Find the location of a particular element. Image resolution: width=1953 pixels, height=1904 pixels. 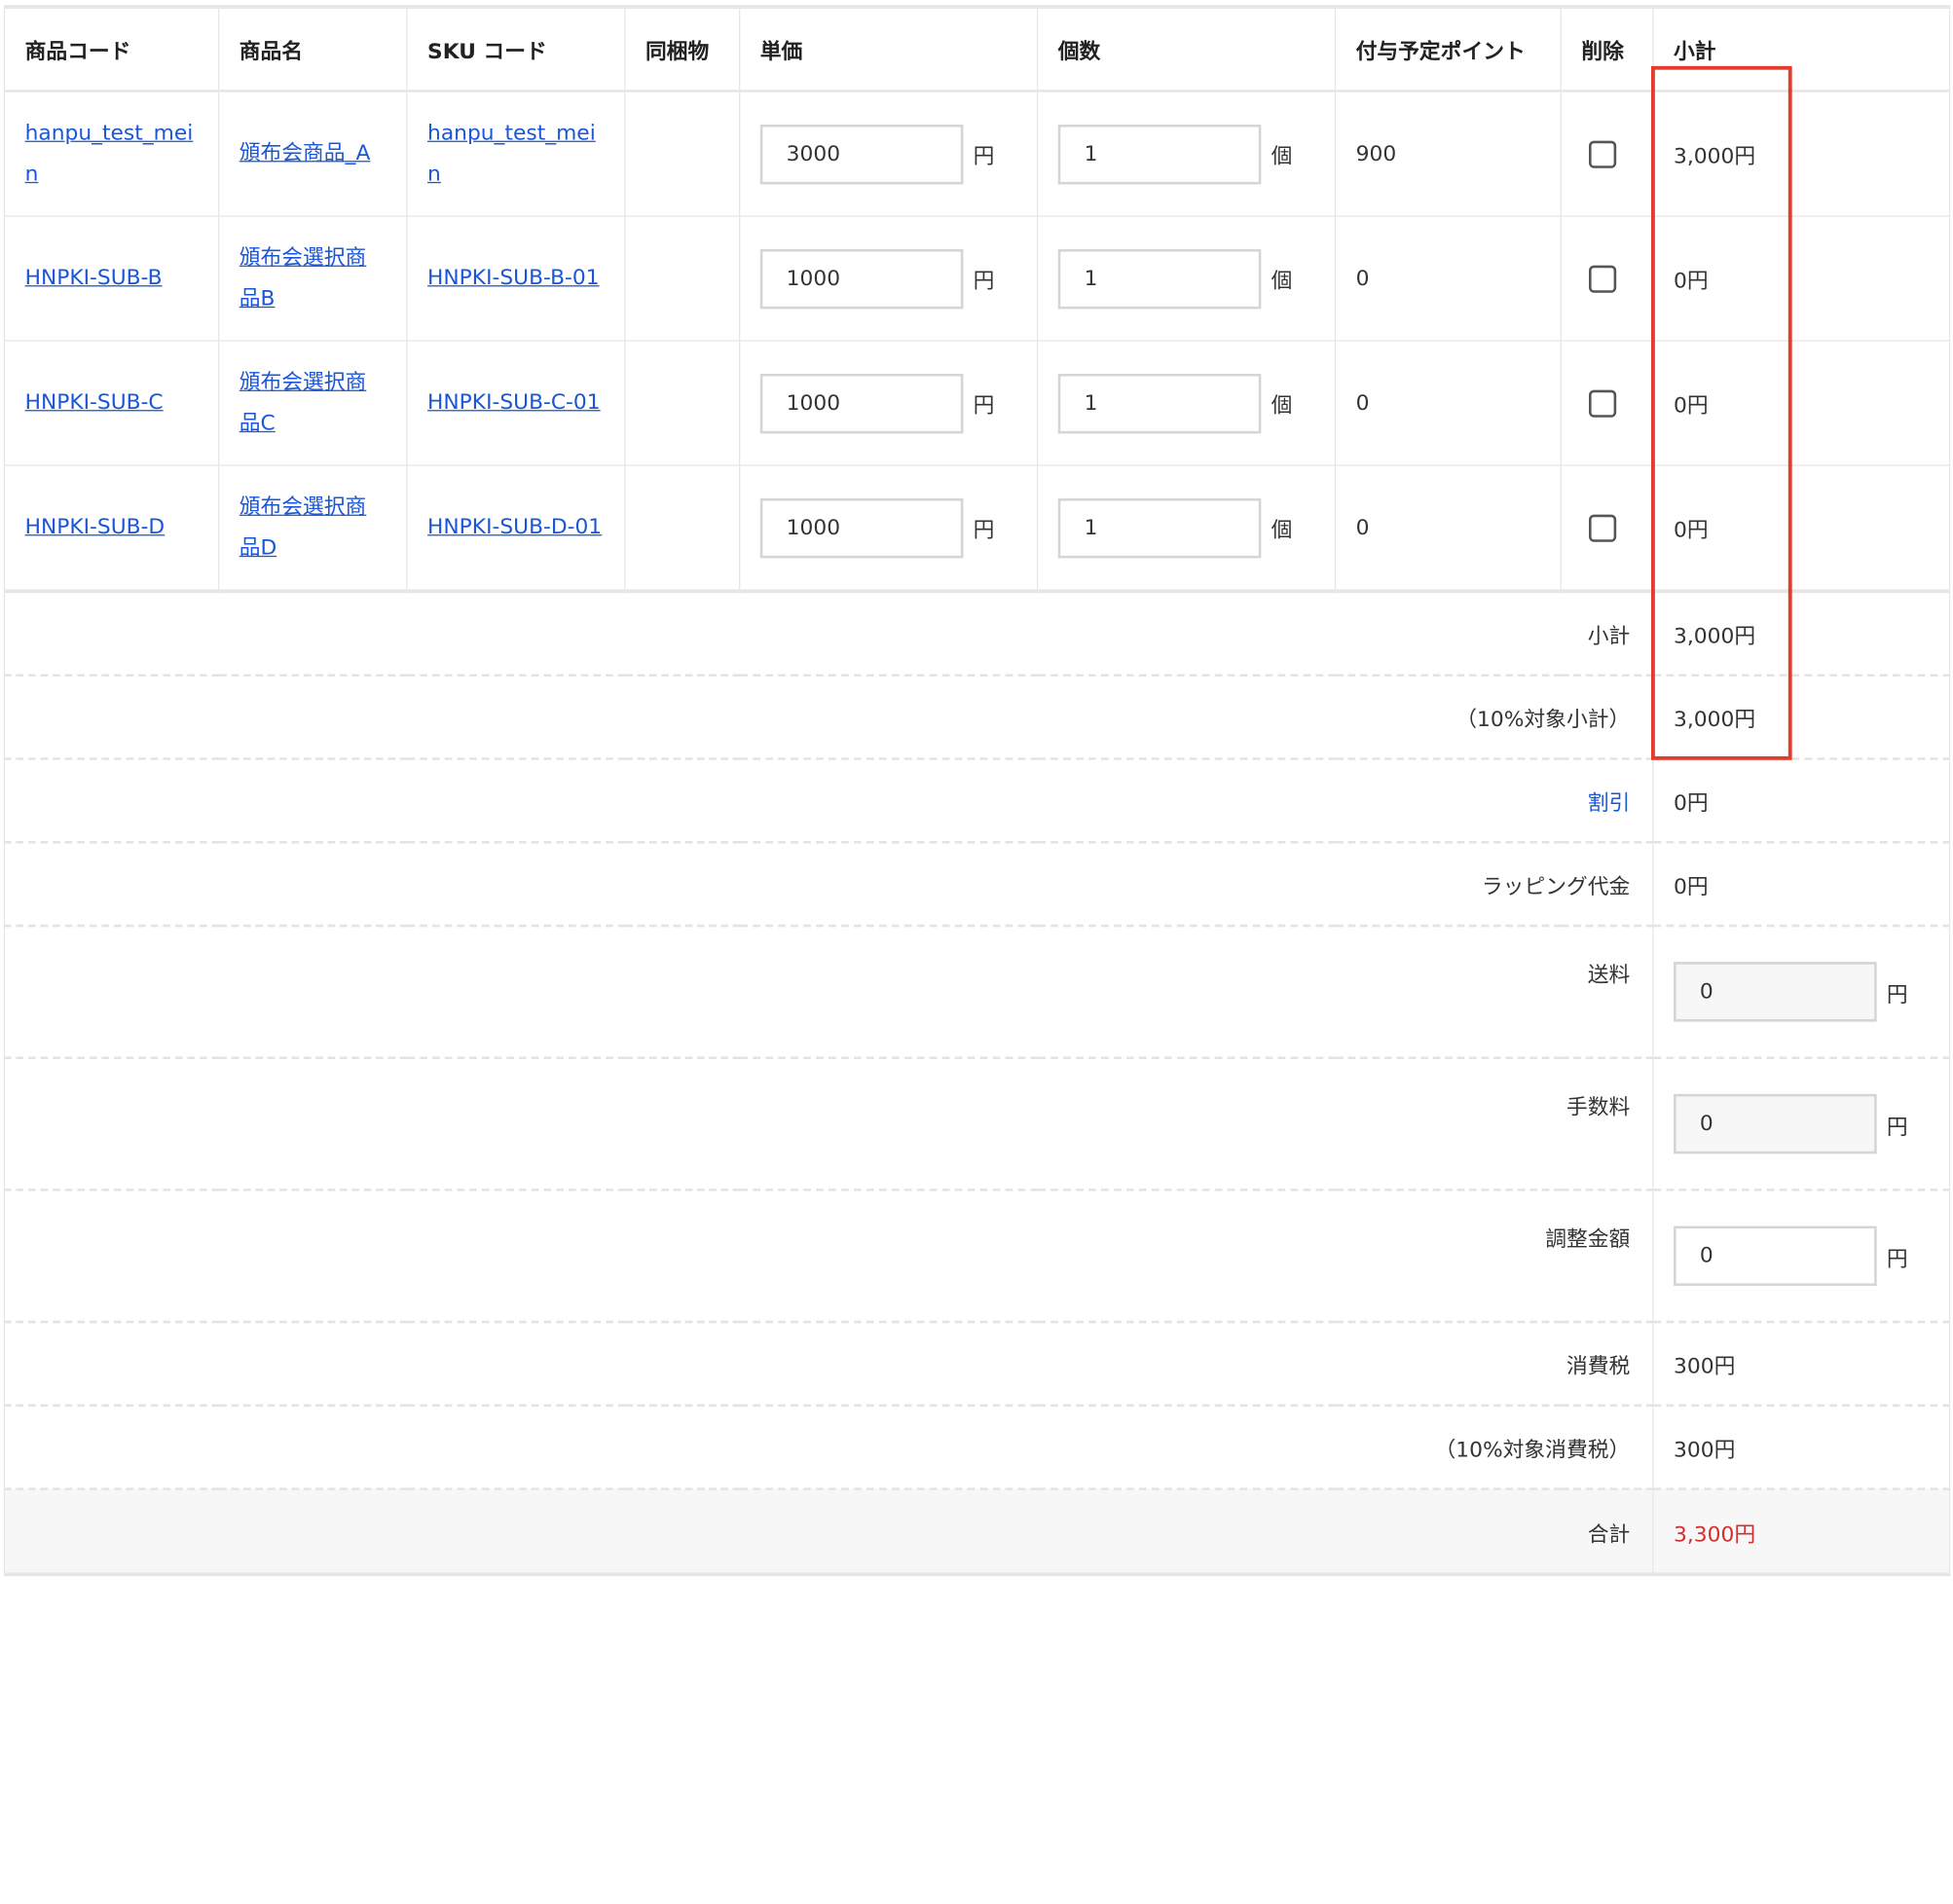

tax-10-value: 300円 is located at coordinates (1801, 1447).